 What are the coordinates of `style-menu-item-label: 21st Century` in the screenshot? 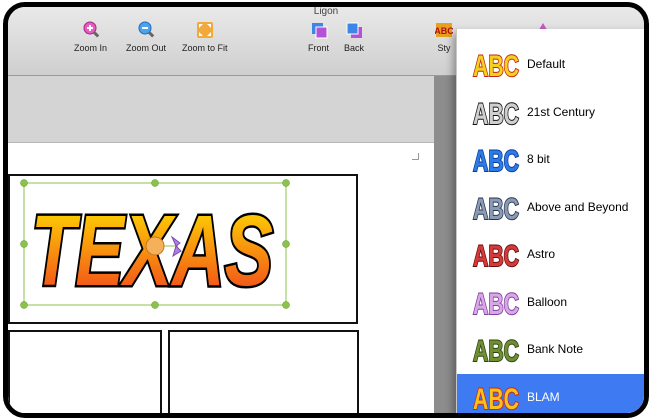 It's located at (561, 111).